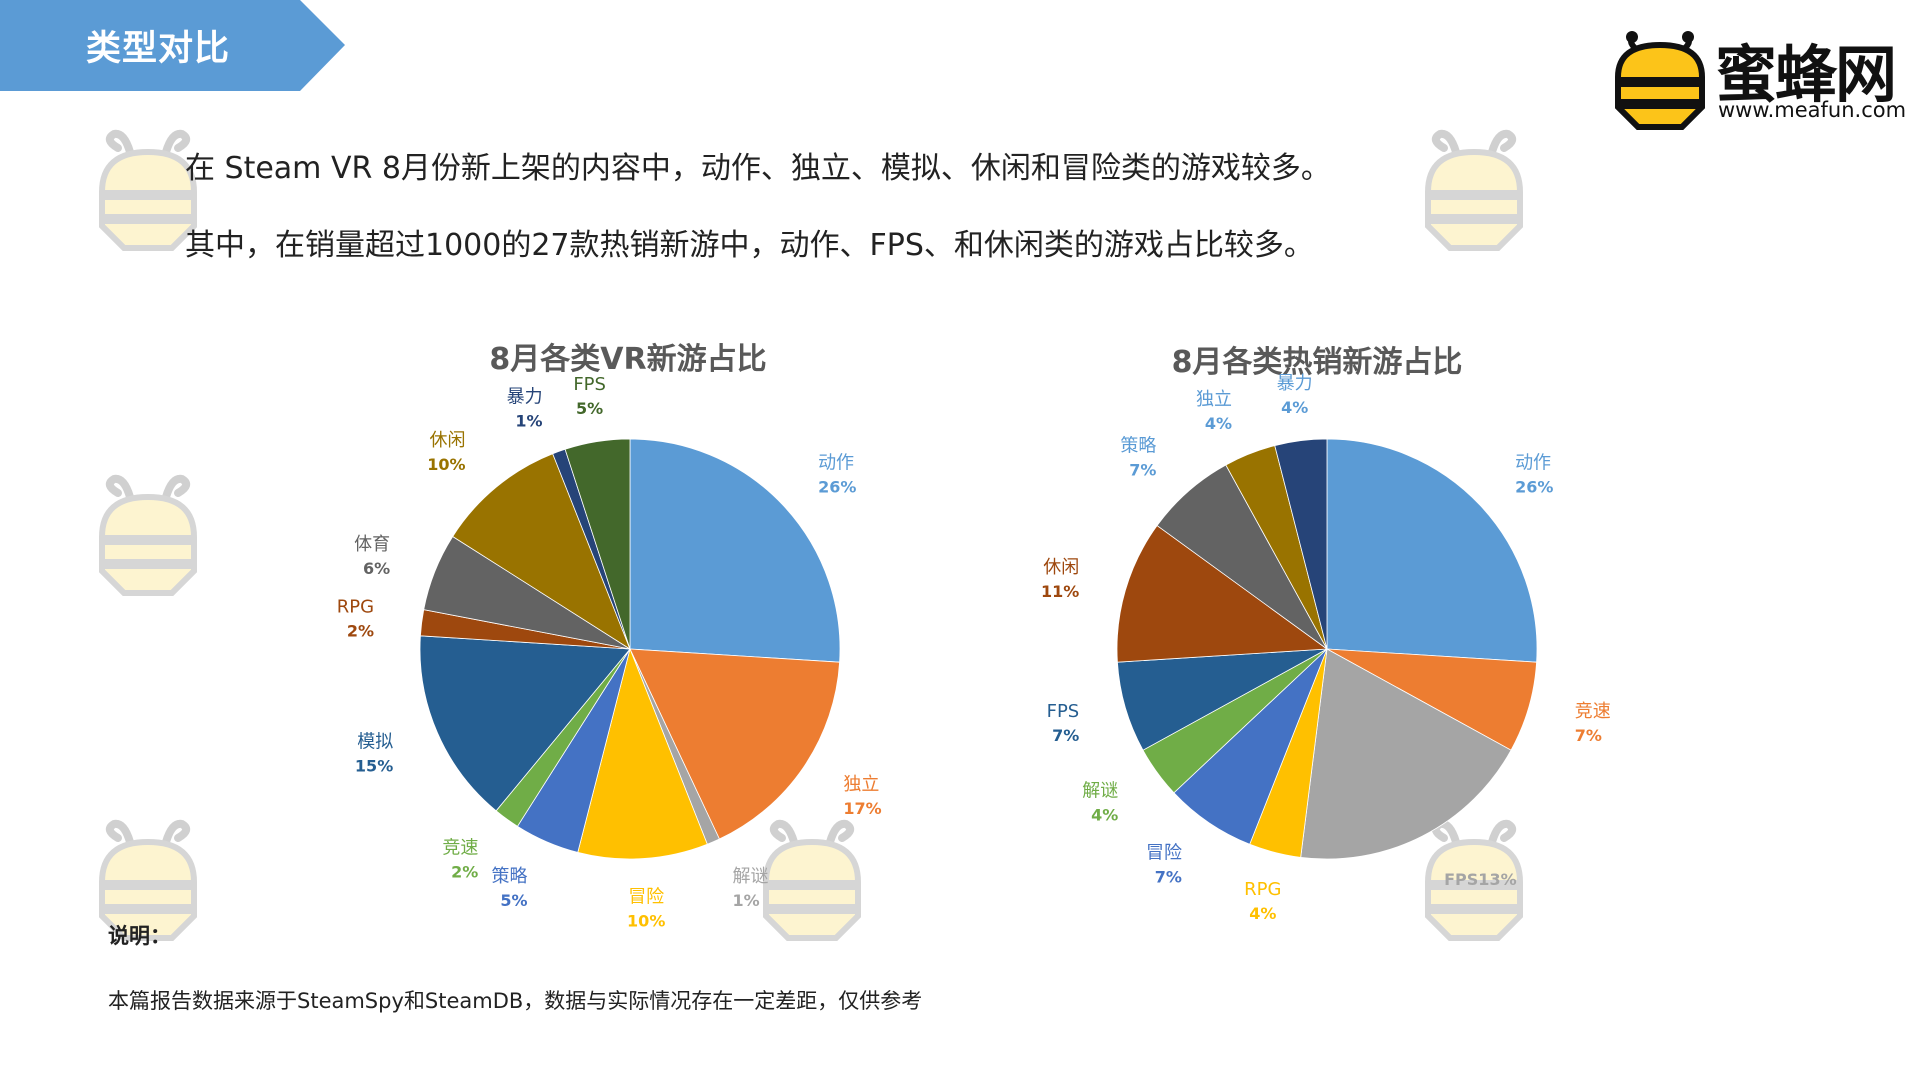 This screenshot has width=1920, height=1080. What do you see at coordinates (510, 888) in the screenshot?
I see `data-label: 策略 5%` at bounding box center [510, 888].